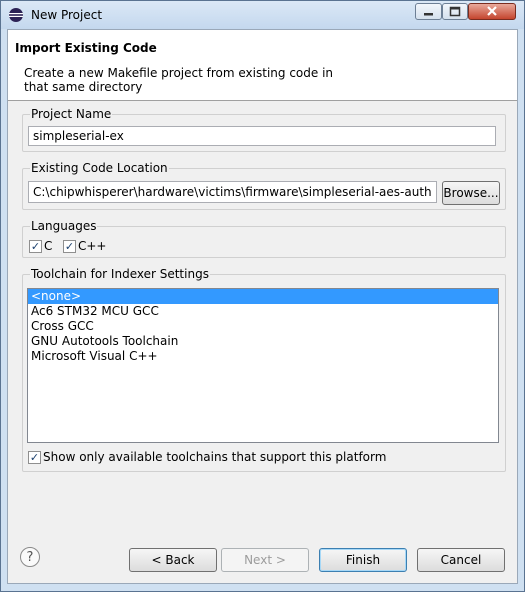 The width and height of the screenshot is (525, 592). Describe the element at coordinates (265, 560) in the screenshot. I see `next-button: Next >` at that location.